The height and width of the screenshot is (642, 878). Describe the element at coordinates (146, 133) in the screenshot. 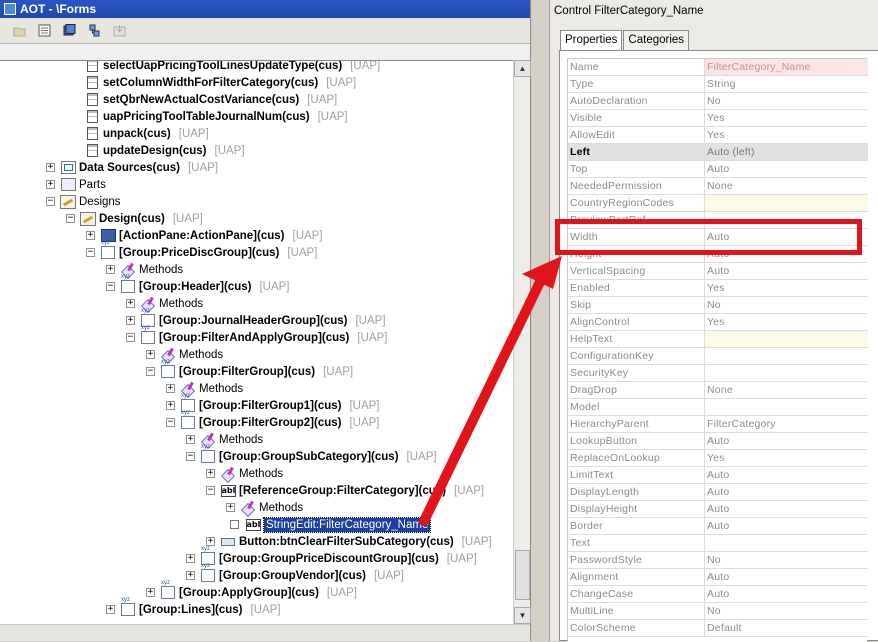

I see `tree-node-method: unpack(cus) [UAP]` at that location.